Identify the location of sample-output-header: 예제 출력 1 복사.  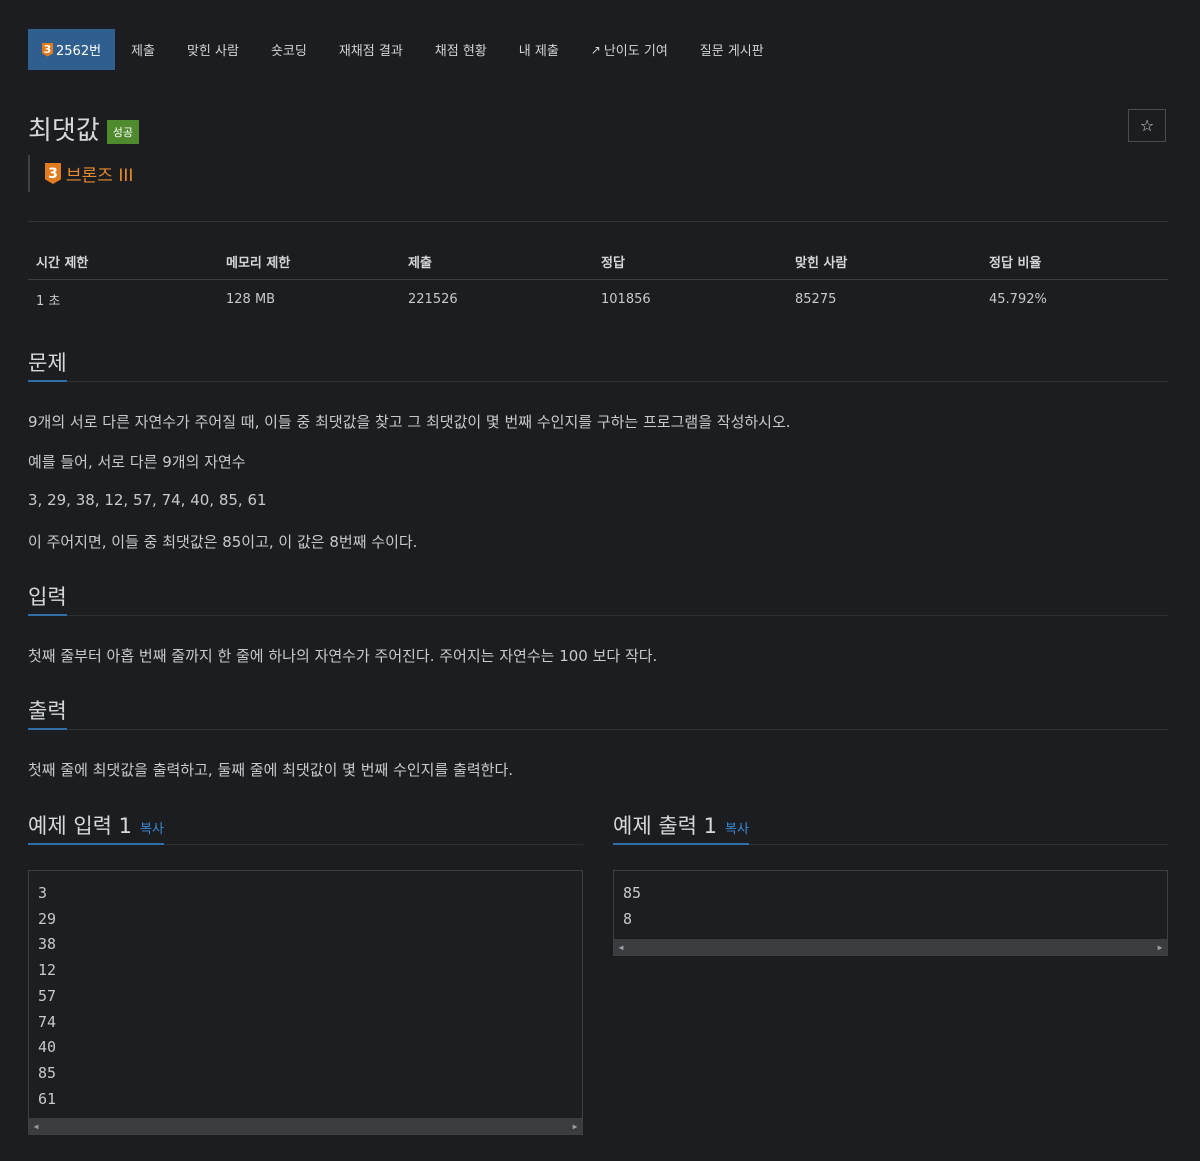
(890, 827).